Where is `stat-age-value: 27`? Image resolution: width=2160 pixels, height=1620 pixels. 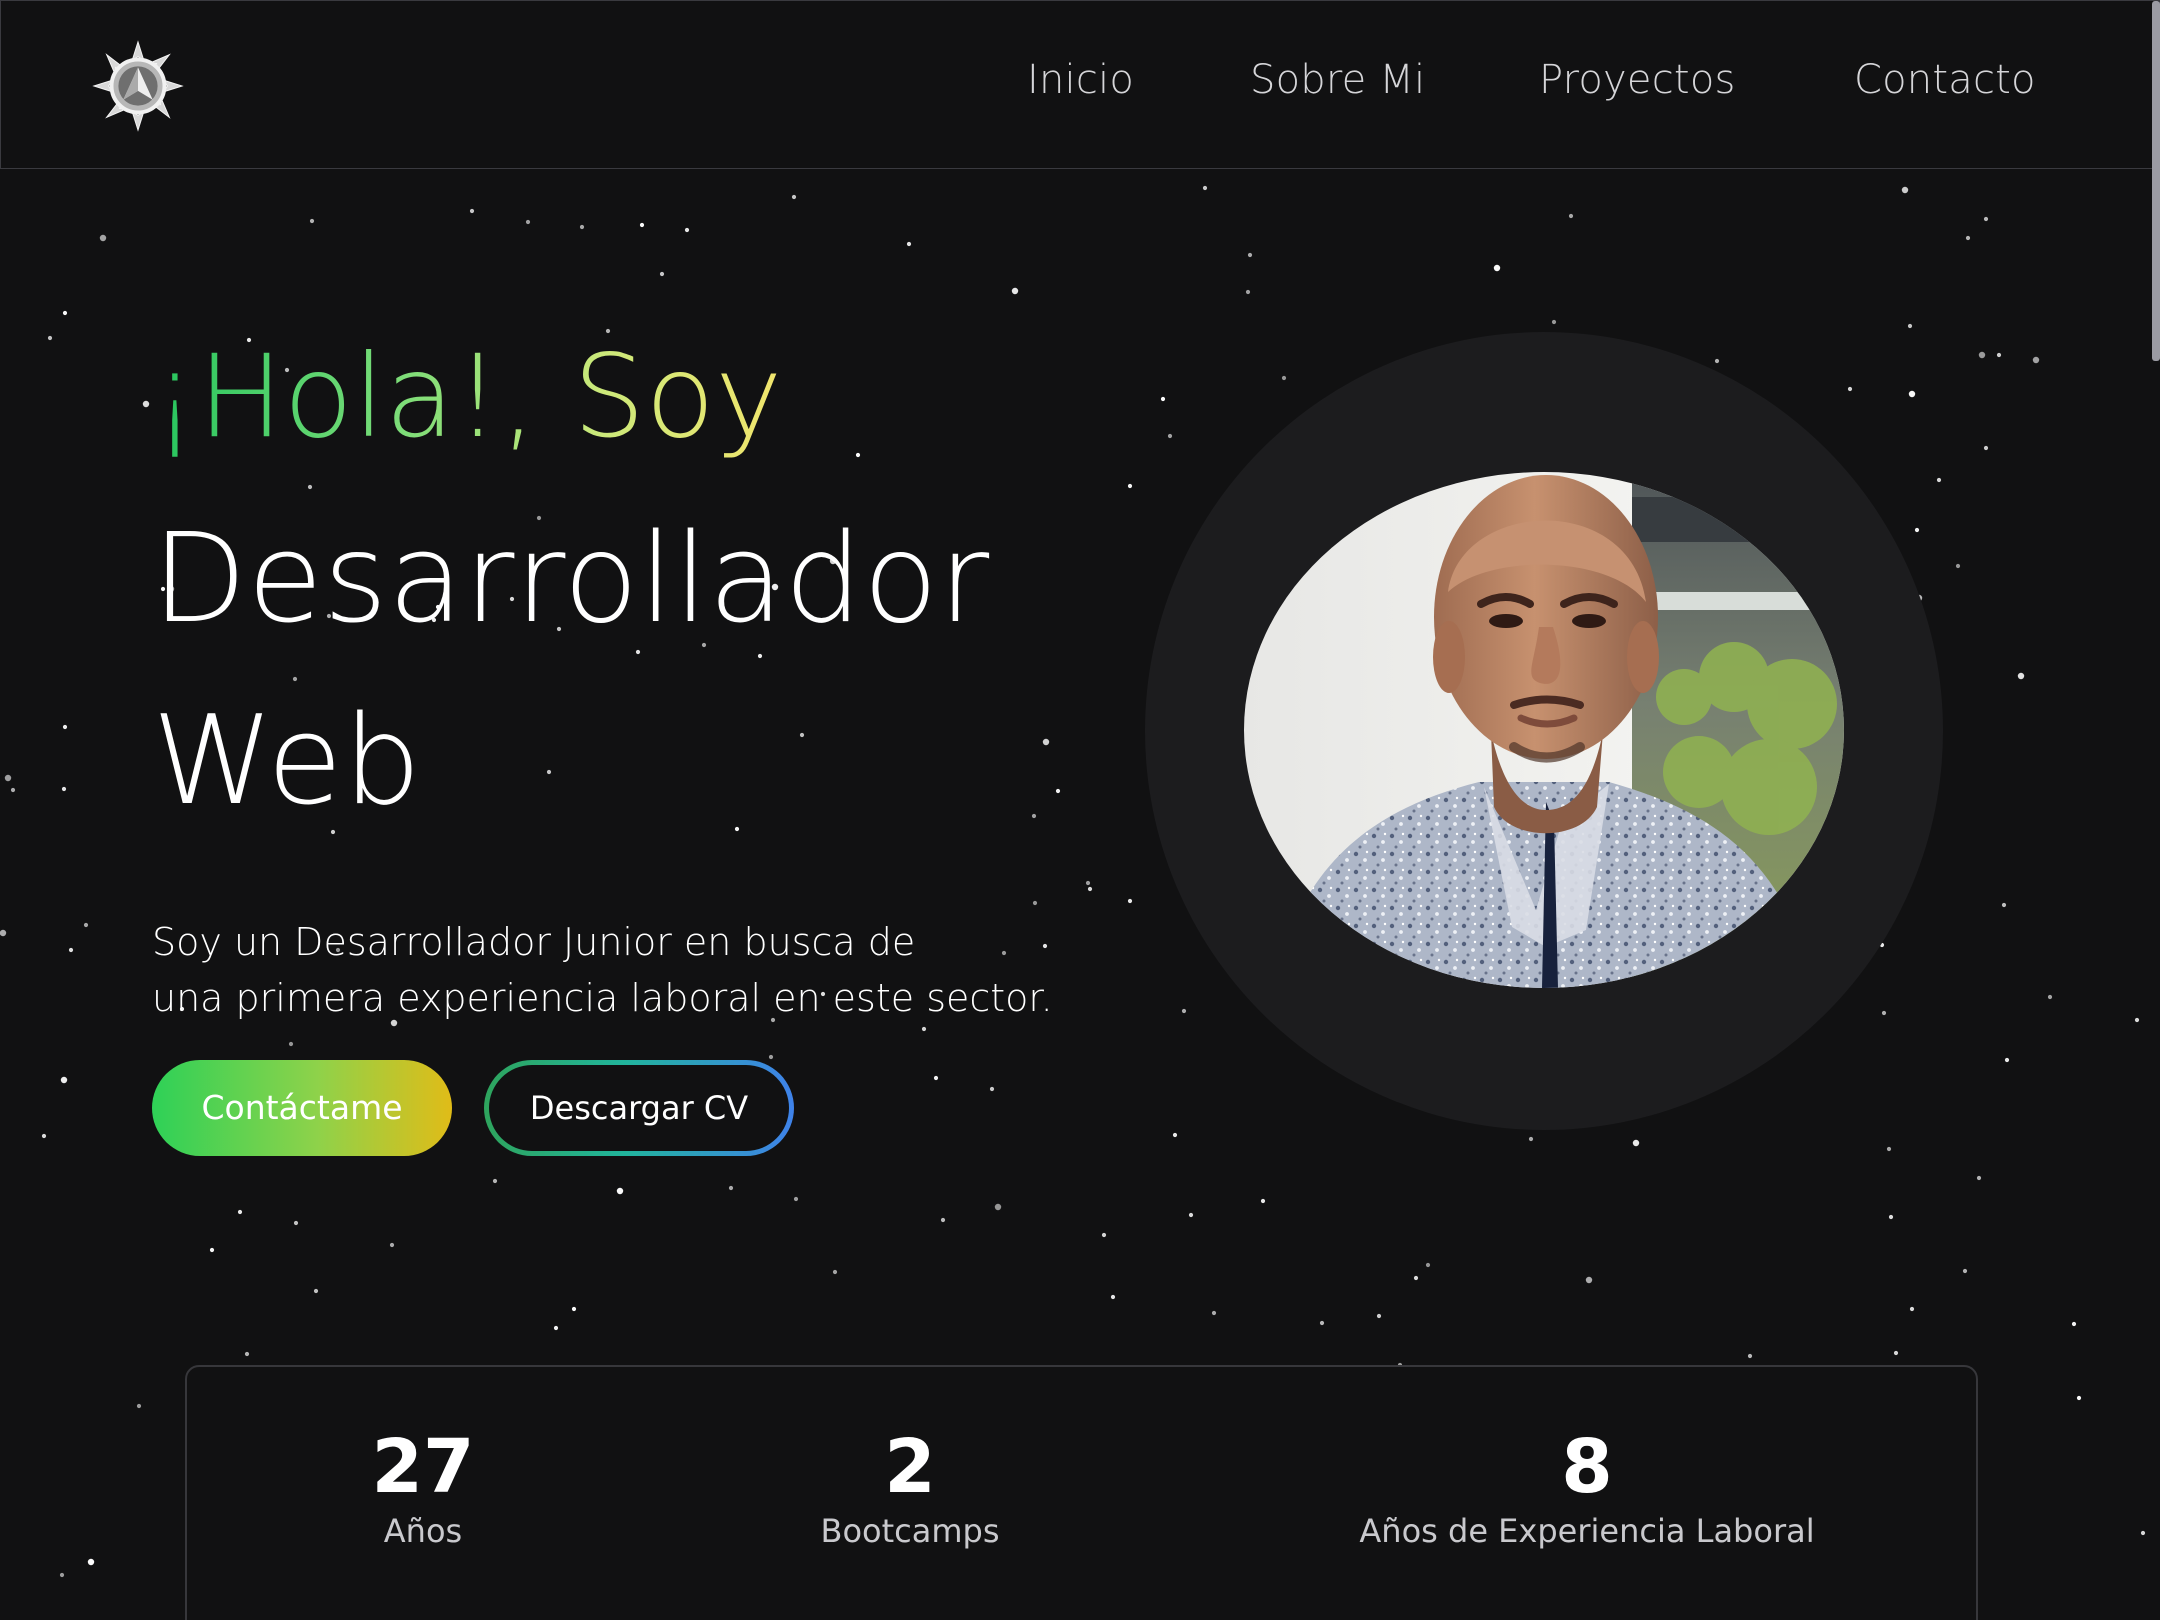 stat-age-value: 27 is located at coordinates (423, 1467).